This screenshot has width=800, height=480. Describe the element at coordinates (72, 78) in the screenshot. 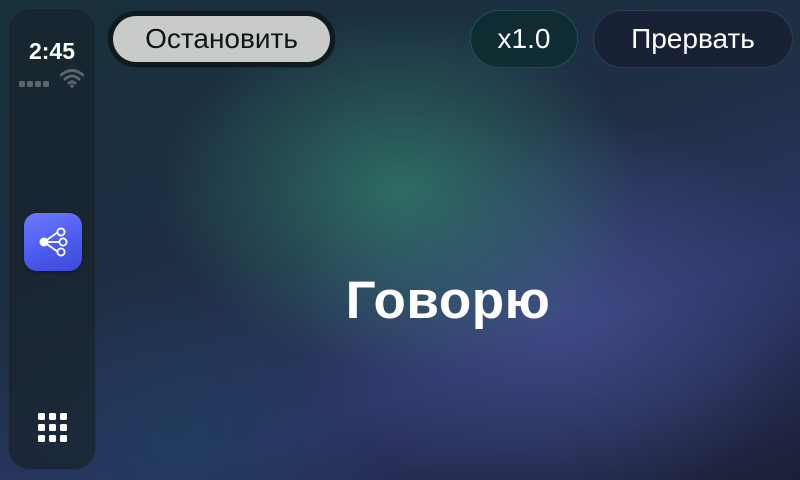

I see `wifi-icon` at that location.